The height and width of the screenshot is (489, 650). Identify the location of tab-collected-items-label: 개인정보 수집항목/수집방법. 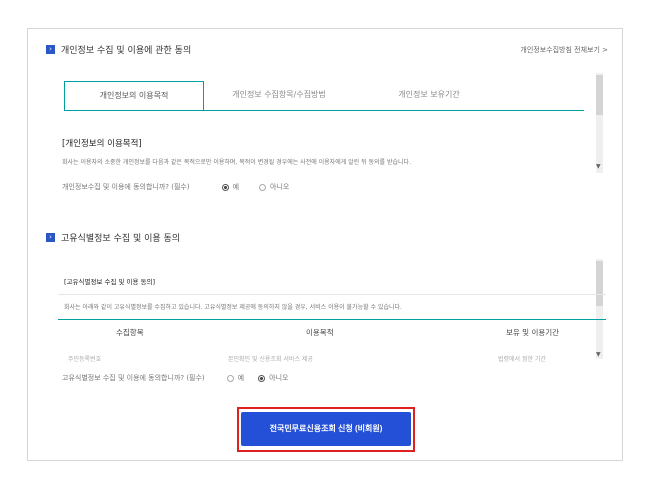
(279, 94).